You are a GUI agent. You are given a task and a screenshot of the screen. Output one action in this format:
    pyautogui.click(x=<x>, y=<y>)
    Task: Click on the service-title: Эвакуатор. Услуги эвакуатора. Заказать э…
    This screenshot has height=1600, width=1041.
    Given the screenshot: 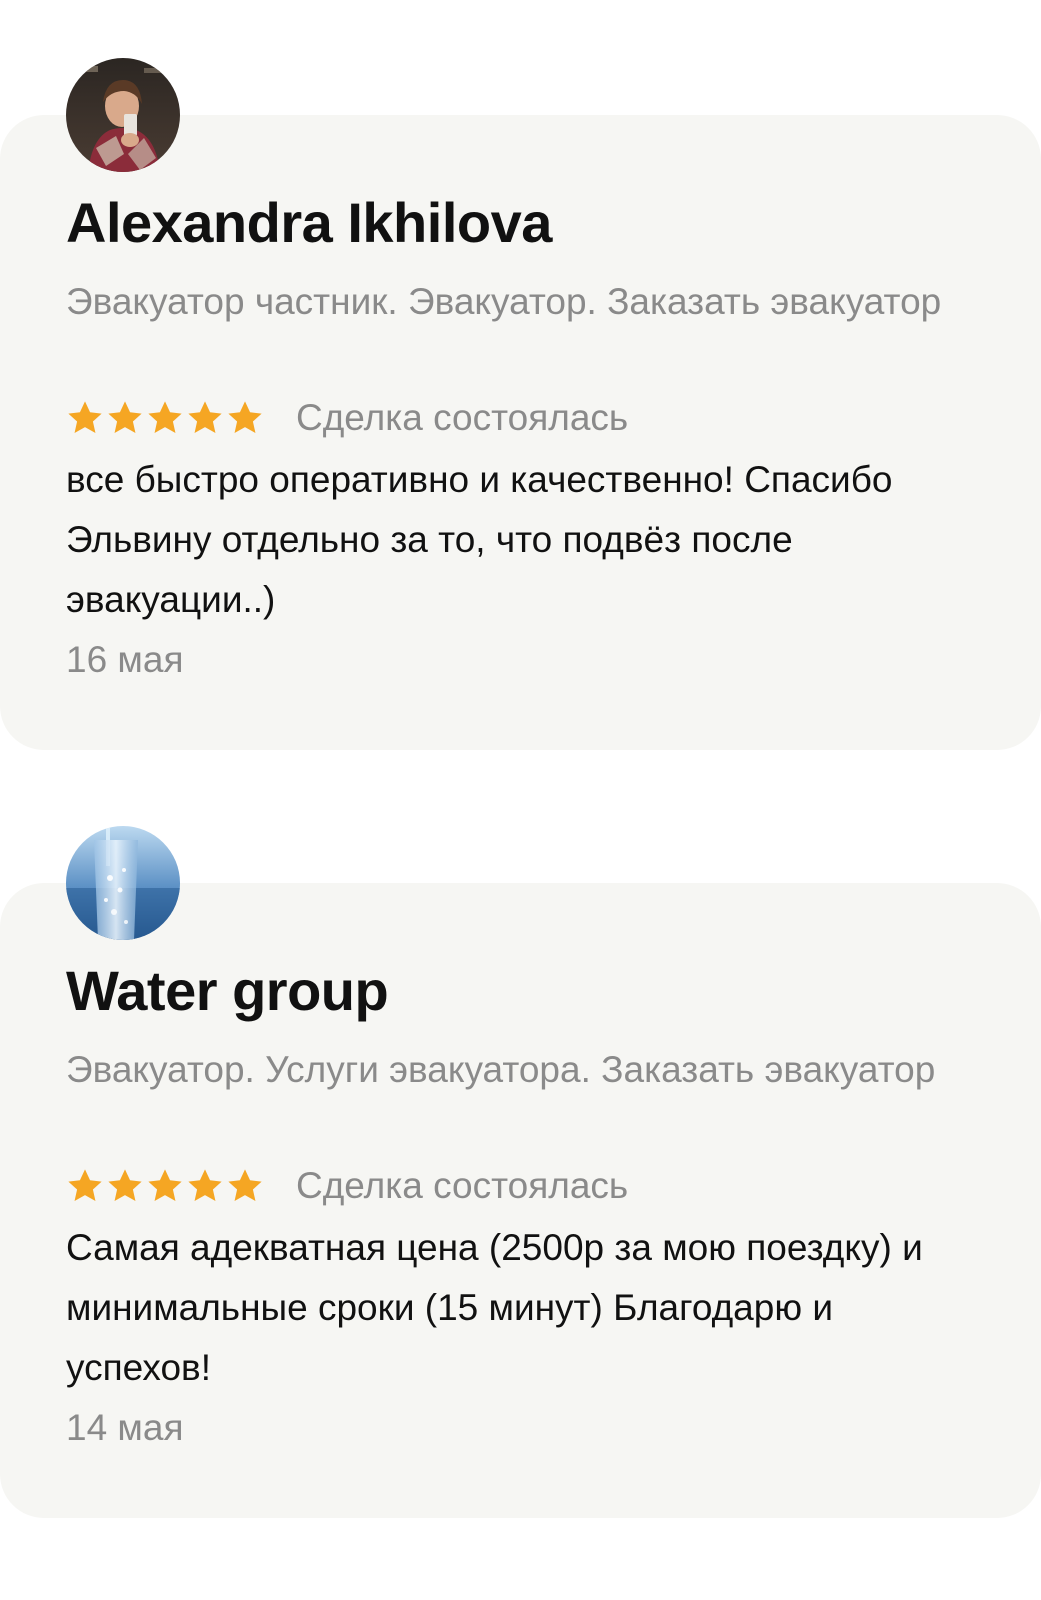 What is the action you would take?
    pyautogui.click(x=506, y=1069)
    